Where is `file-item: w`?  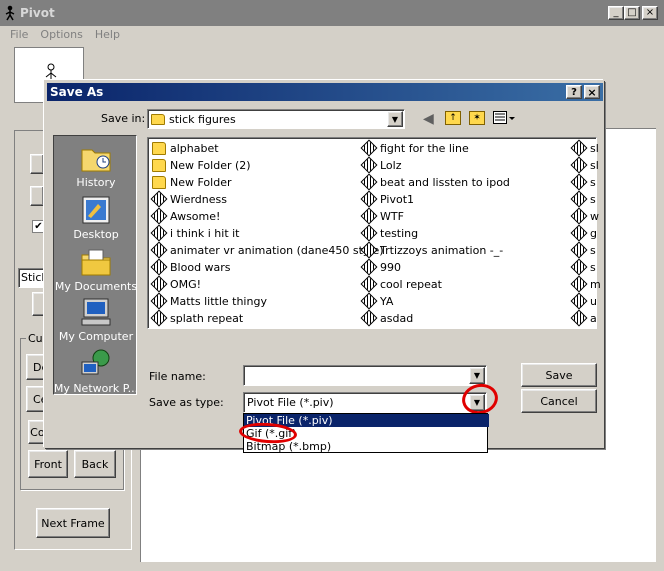
file-item: w is located at coordinates (584, 216).